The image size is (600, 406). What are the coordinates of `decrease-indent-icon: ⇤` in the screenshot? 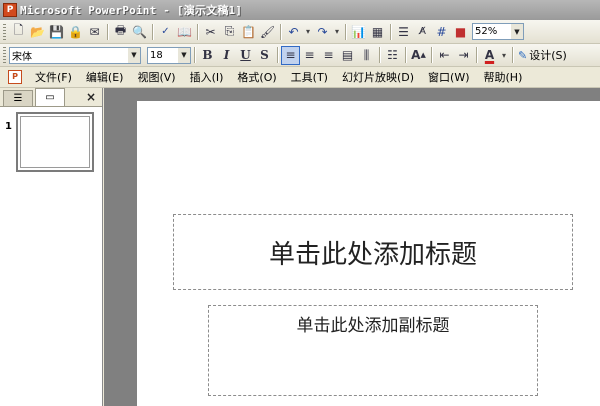 It's located at (444, 55).